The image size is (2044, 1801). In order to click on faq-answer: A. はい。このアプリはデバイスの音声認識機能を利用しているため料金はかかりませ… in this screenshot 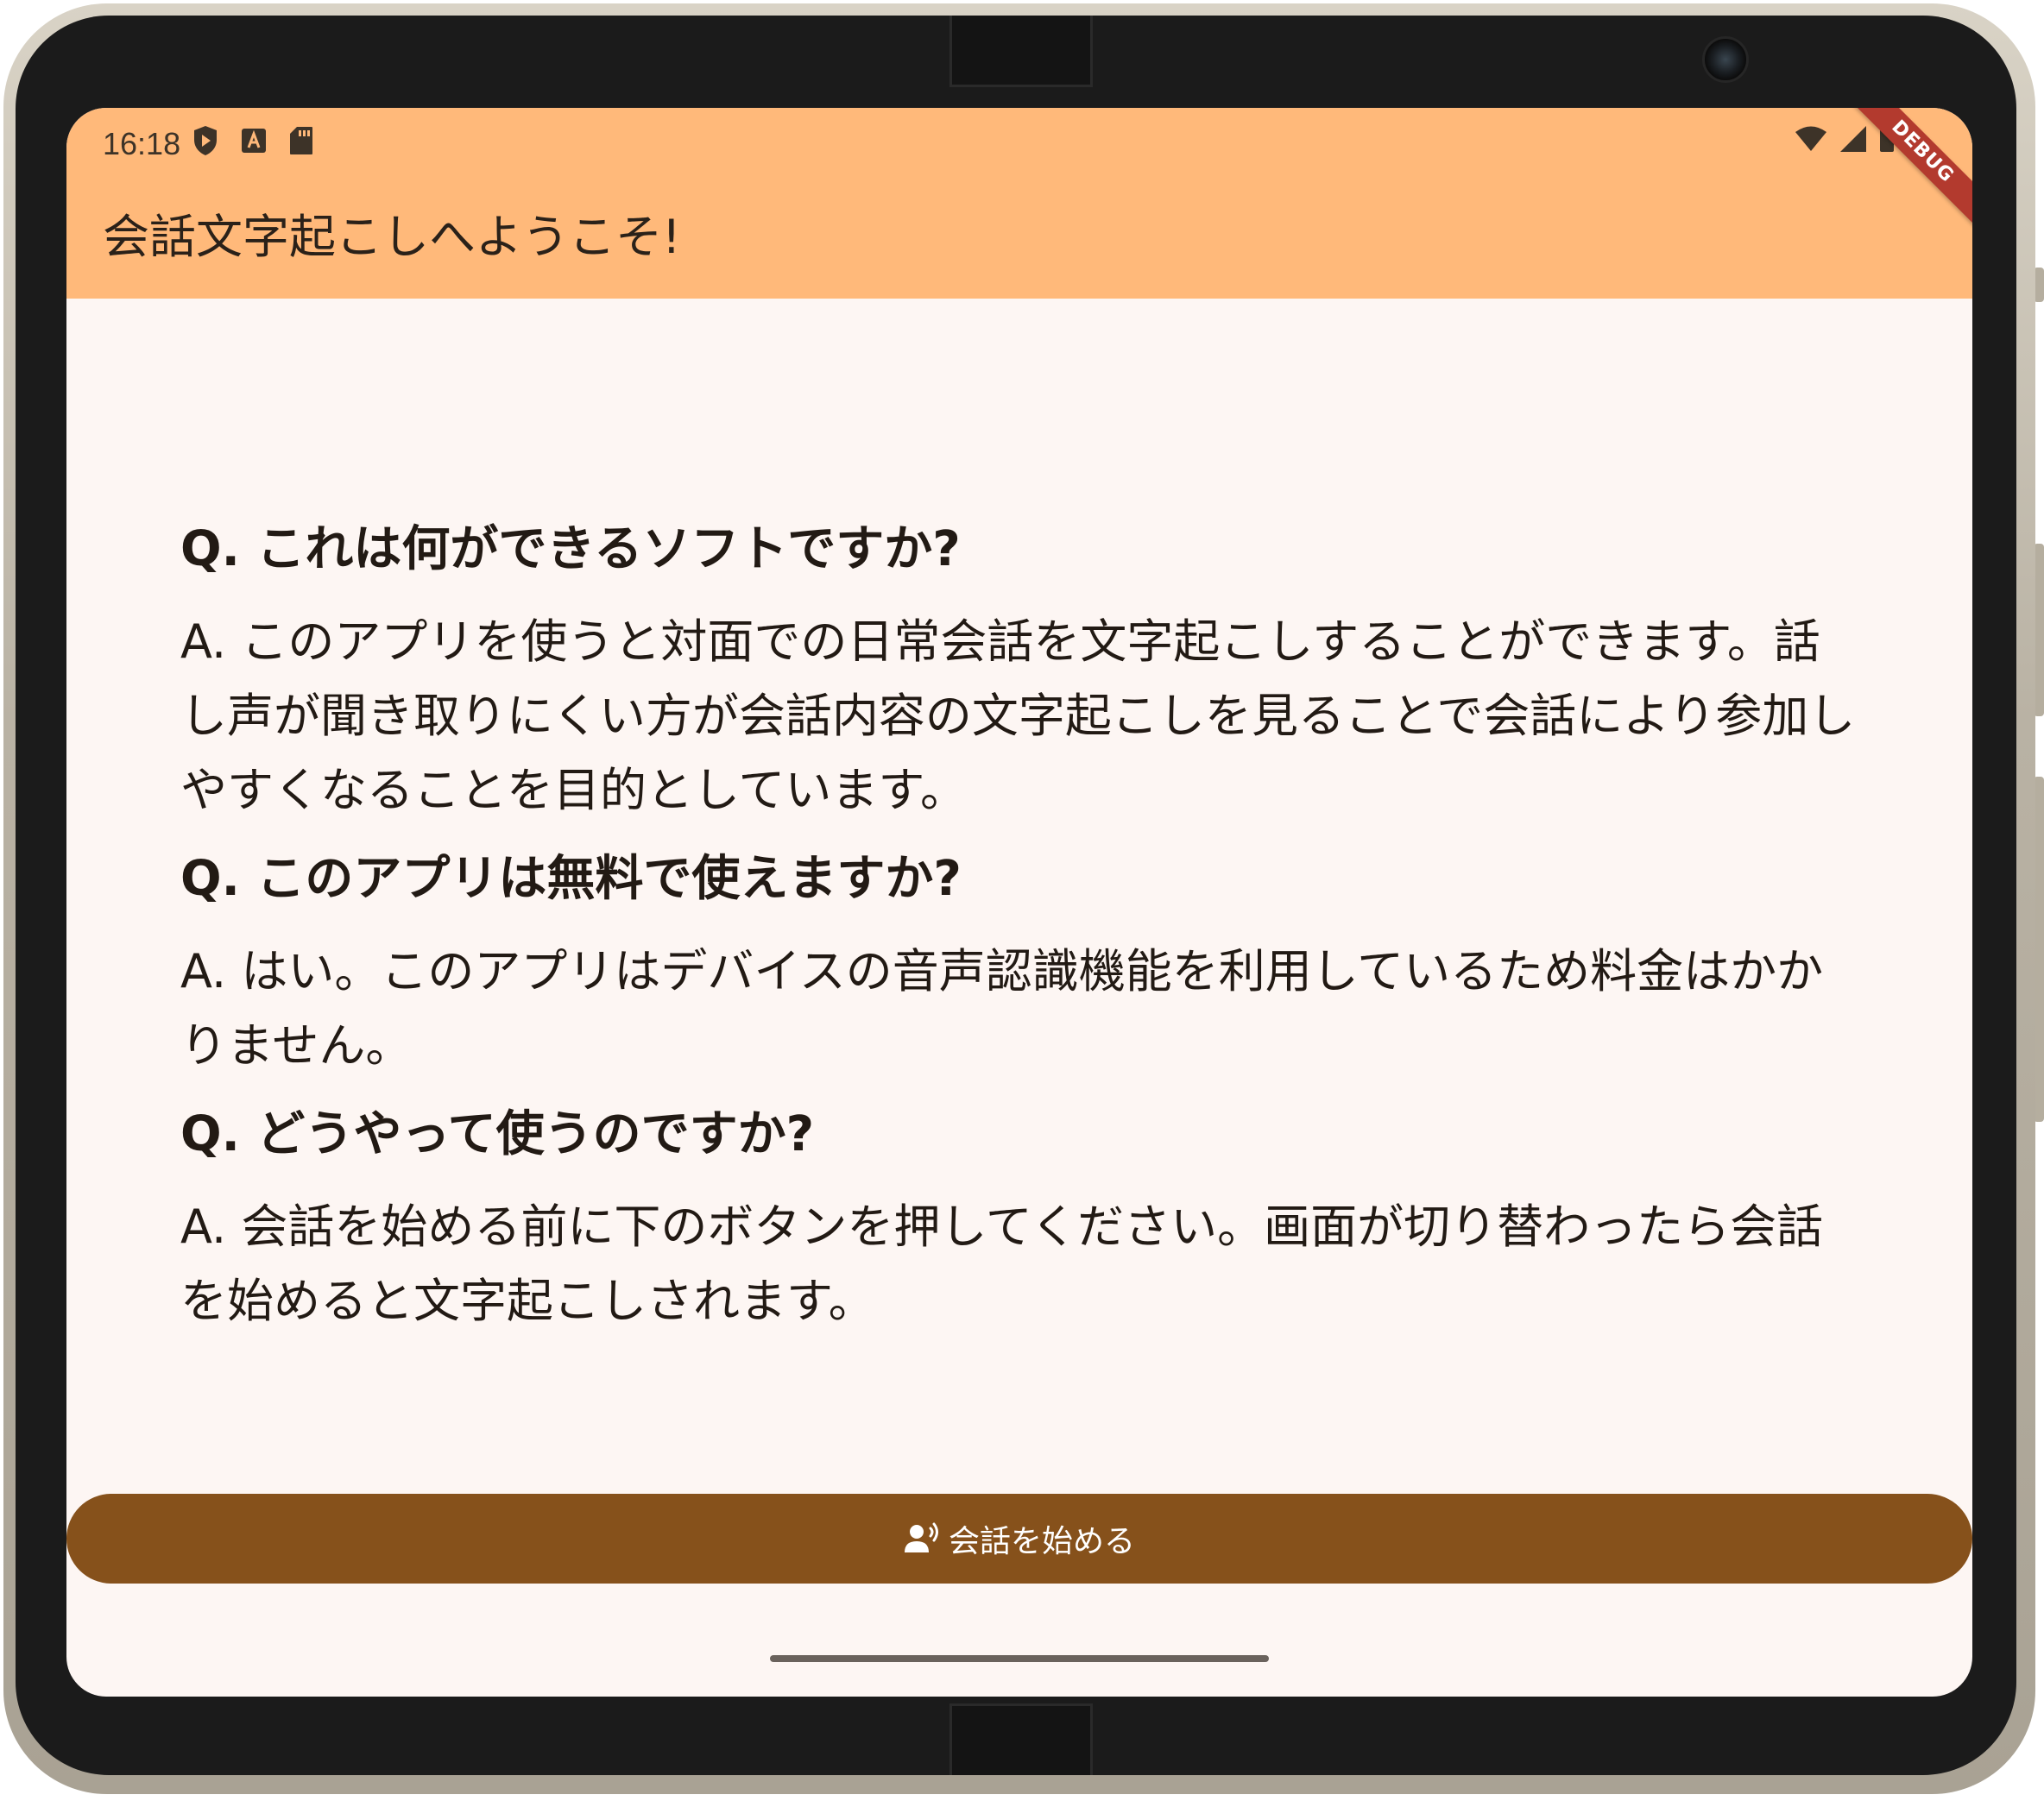, I will do `click(1002, 1009)`.